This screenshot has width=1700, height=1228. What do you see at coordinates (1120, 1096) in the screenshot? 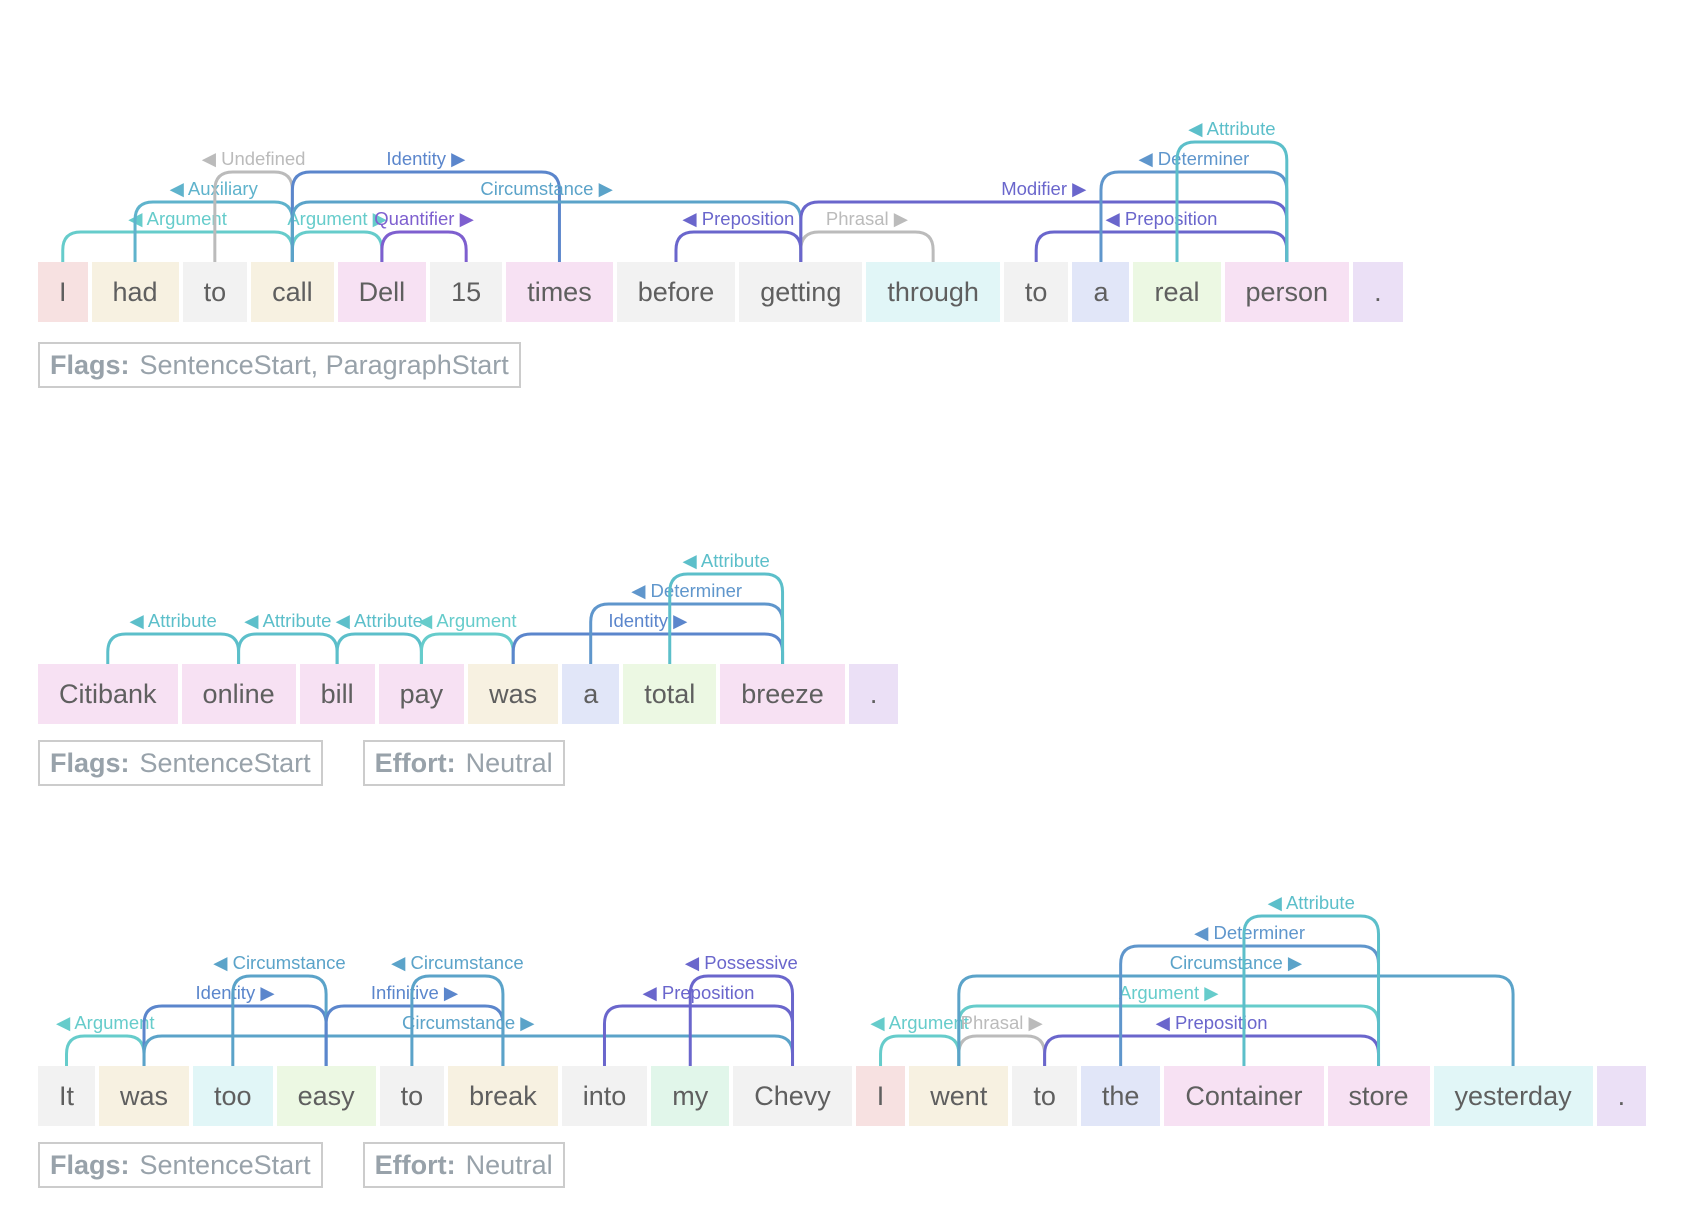
I see `token: the` at bounding box center [1120, 1096].